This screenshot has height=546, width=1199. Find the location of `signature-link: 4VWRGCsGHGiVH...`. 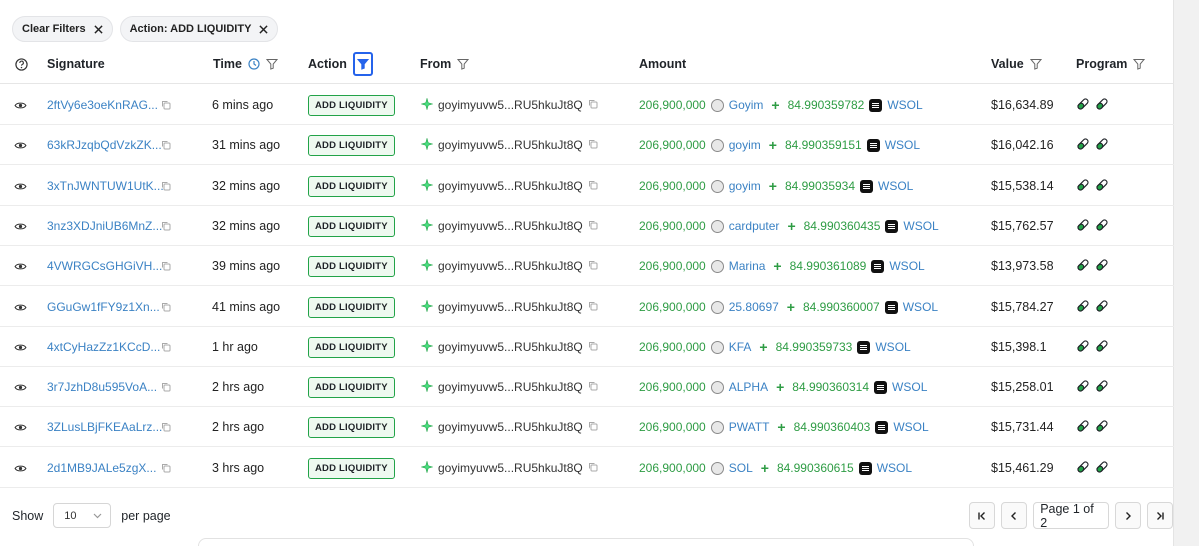

signature-link: 4VWRGCsGHGiVH... is located at coordinates (104, 266).